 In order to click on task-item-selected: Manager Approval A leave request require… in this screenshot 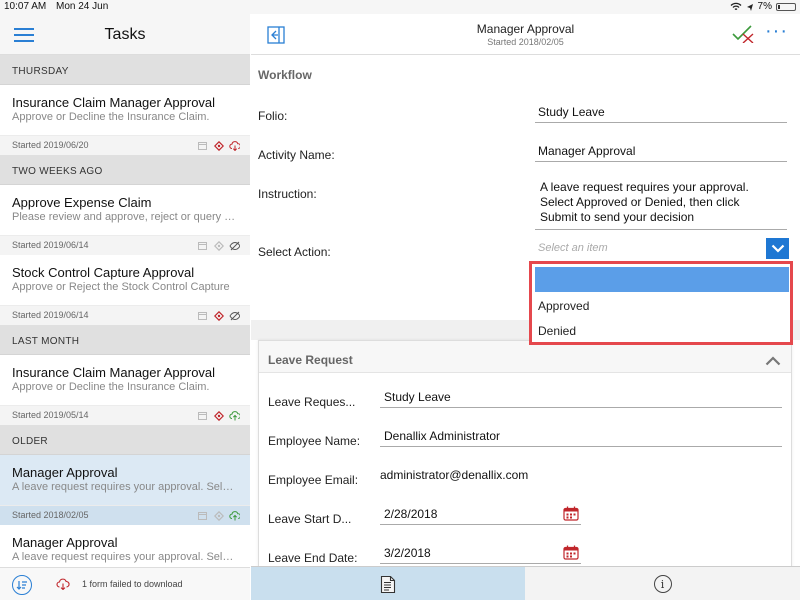, I will do `click(125, 490)`.